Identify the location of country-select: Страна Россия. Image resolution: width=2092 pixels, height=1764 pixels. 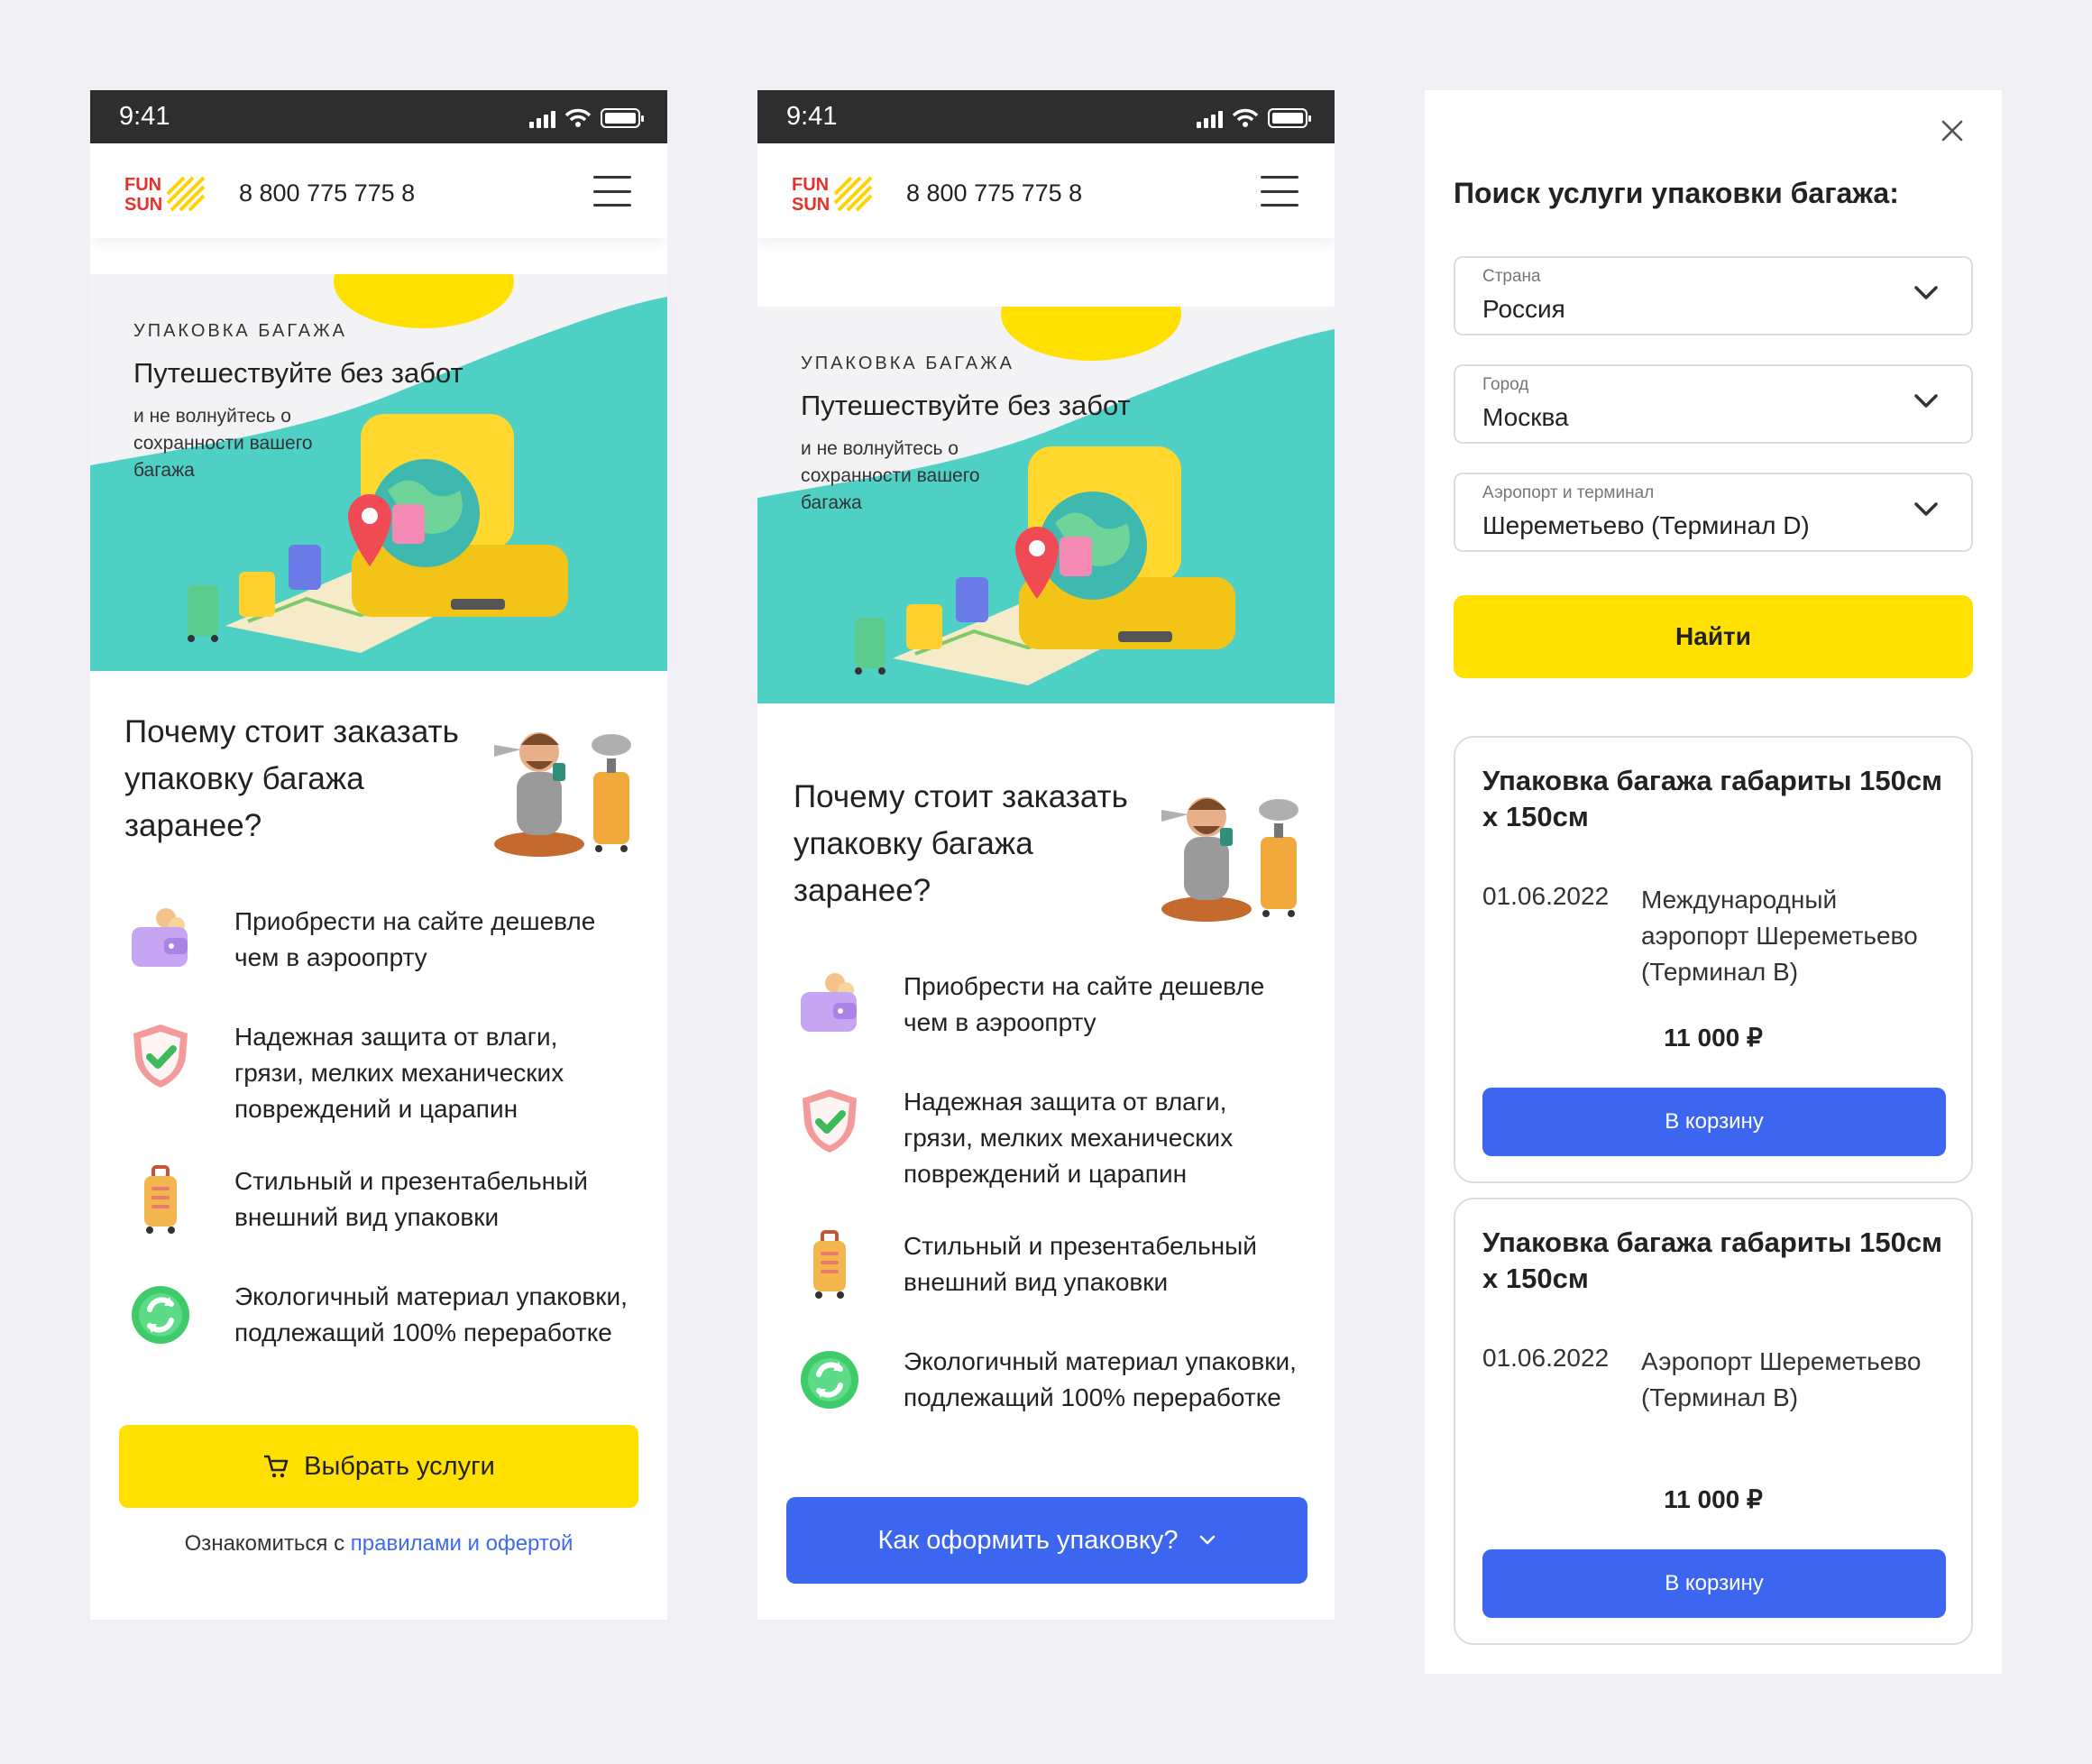
(1713, 295).